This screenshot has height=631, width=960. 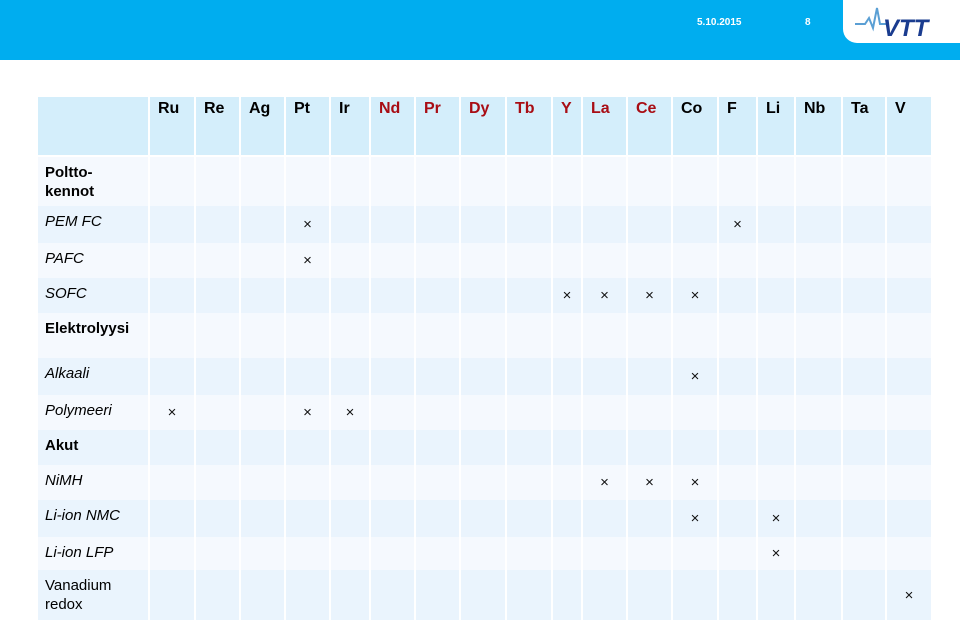 What do you see at coordinates (93, 447) in the screenshot?
I see `row-label: Akut` at bounding box center [93, 447].